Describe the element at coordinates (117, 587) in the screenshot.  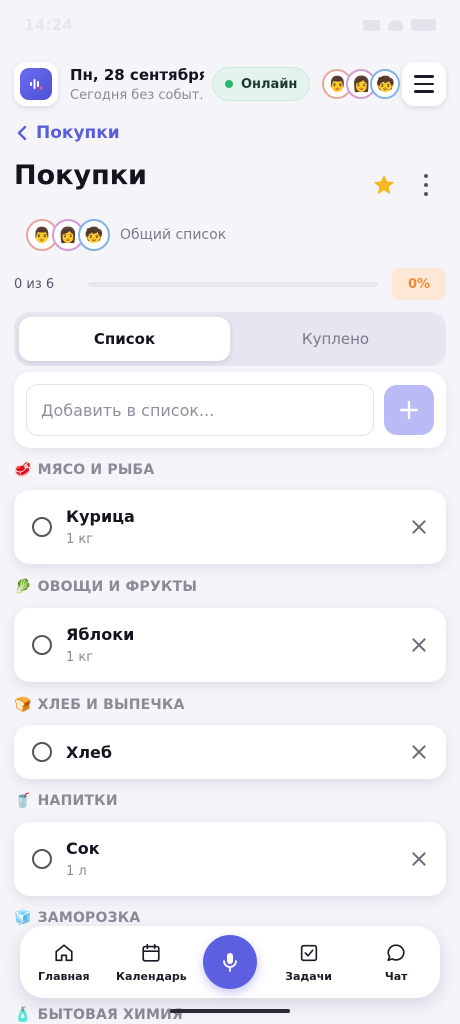
I see `section-title: ОВОЩИ И ФРУКТЫ` at that location.